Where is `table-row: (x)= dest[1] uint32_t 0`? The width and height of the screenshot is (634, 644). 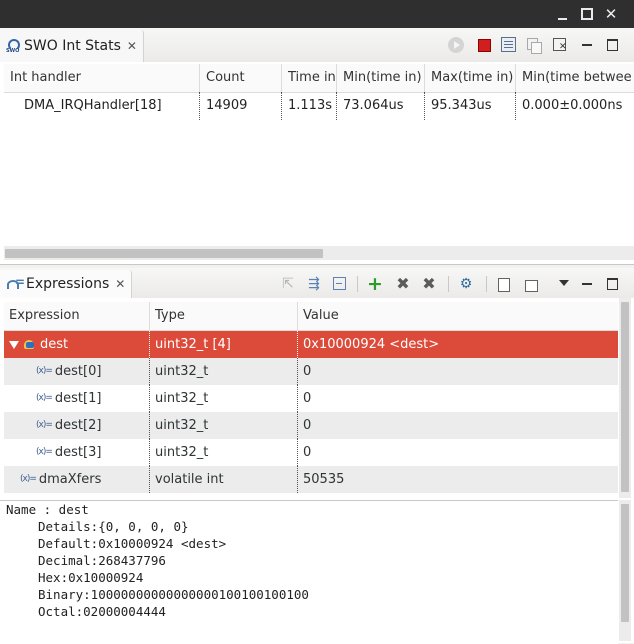
table-row: (x)= dest[1] uint32_t 0 is located at coordinates (311, 398).